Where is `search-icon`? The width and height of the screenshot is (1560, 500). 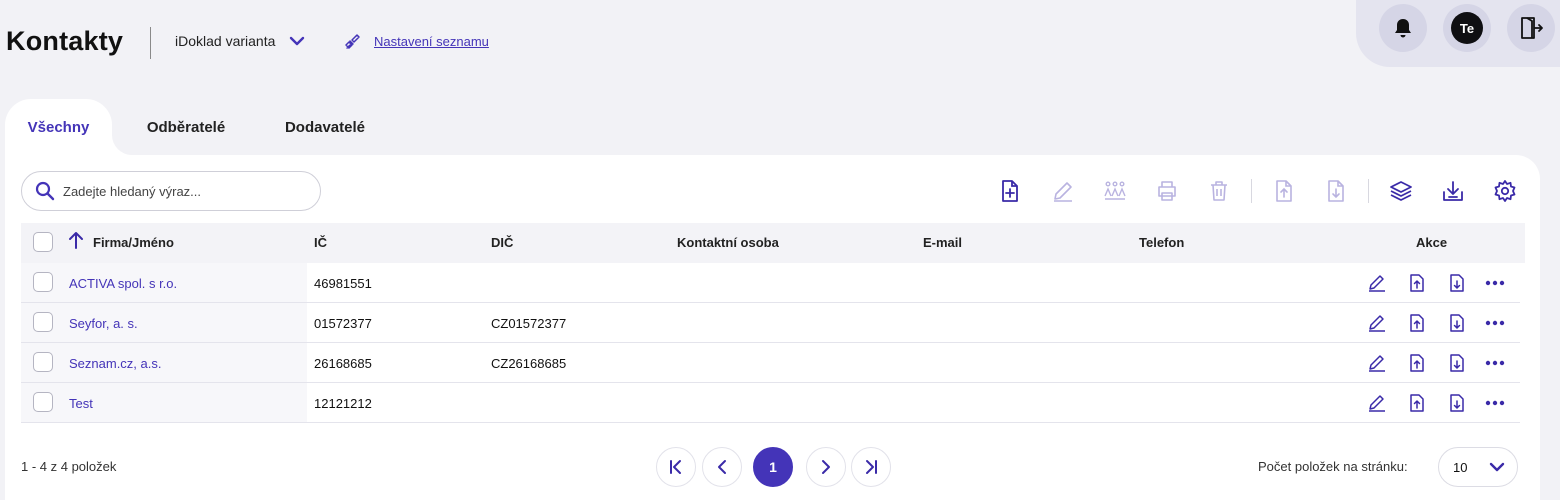
search-icon is located at coordinates (45, 191).